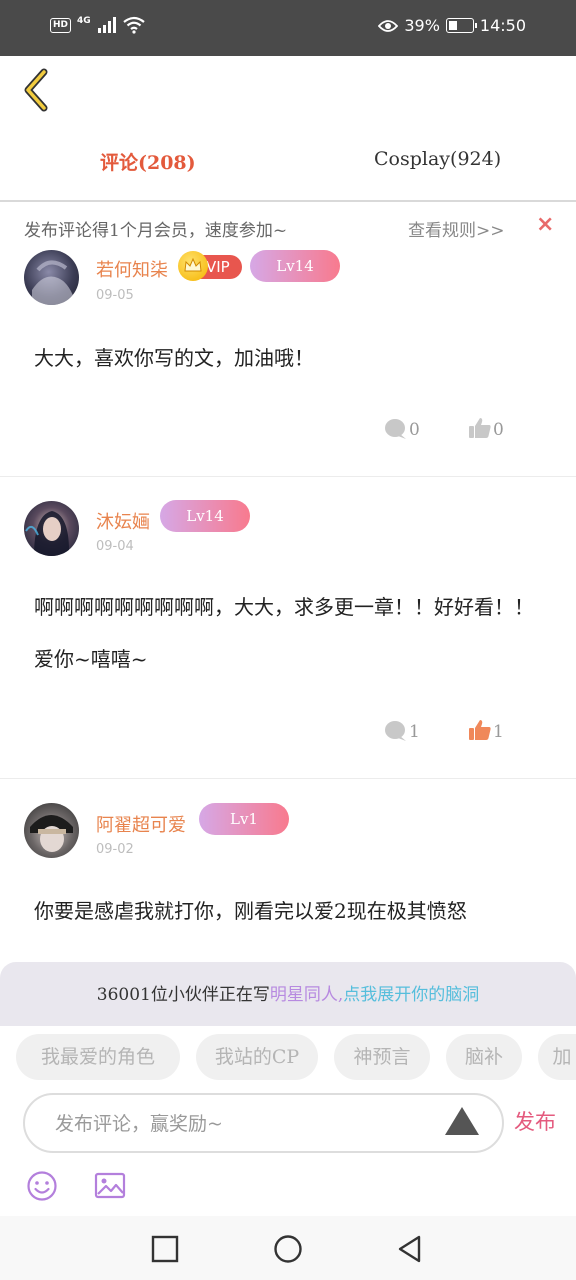 This screenshot has height=1280, width=576. I want to click on tab-bar: 评论(208) Cosplay(924), so click(288, 166).